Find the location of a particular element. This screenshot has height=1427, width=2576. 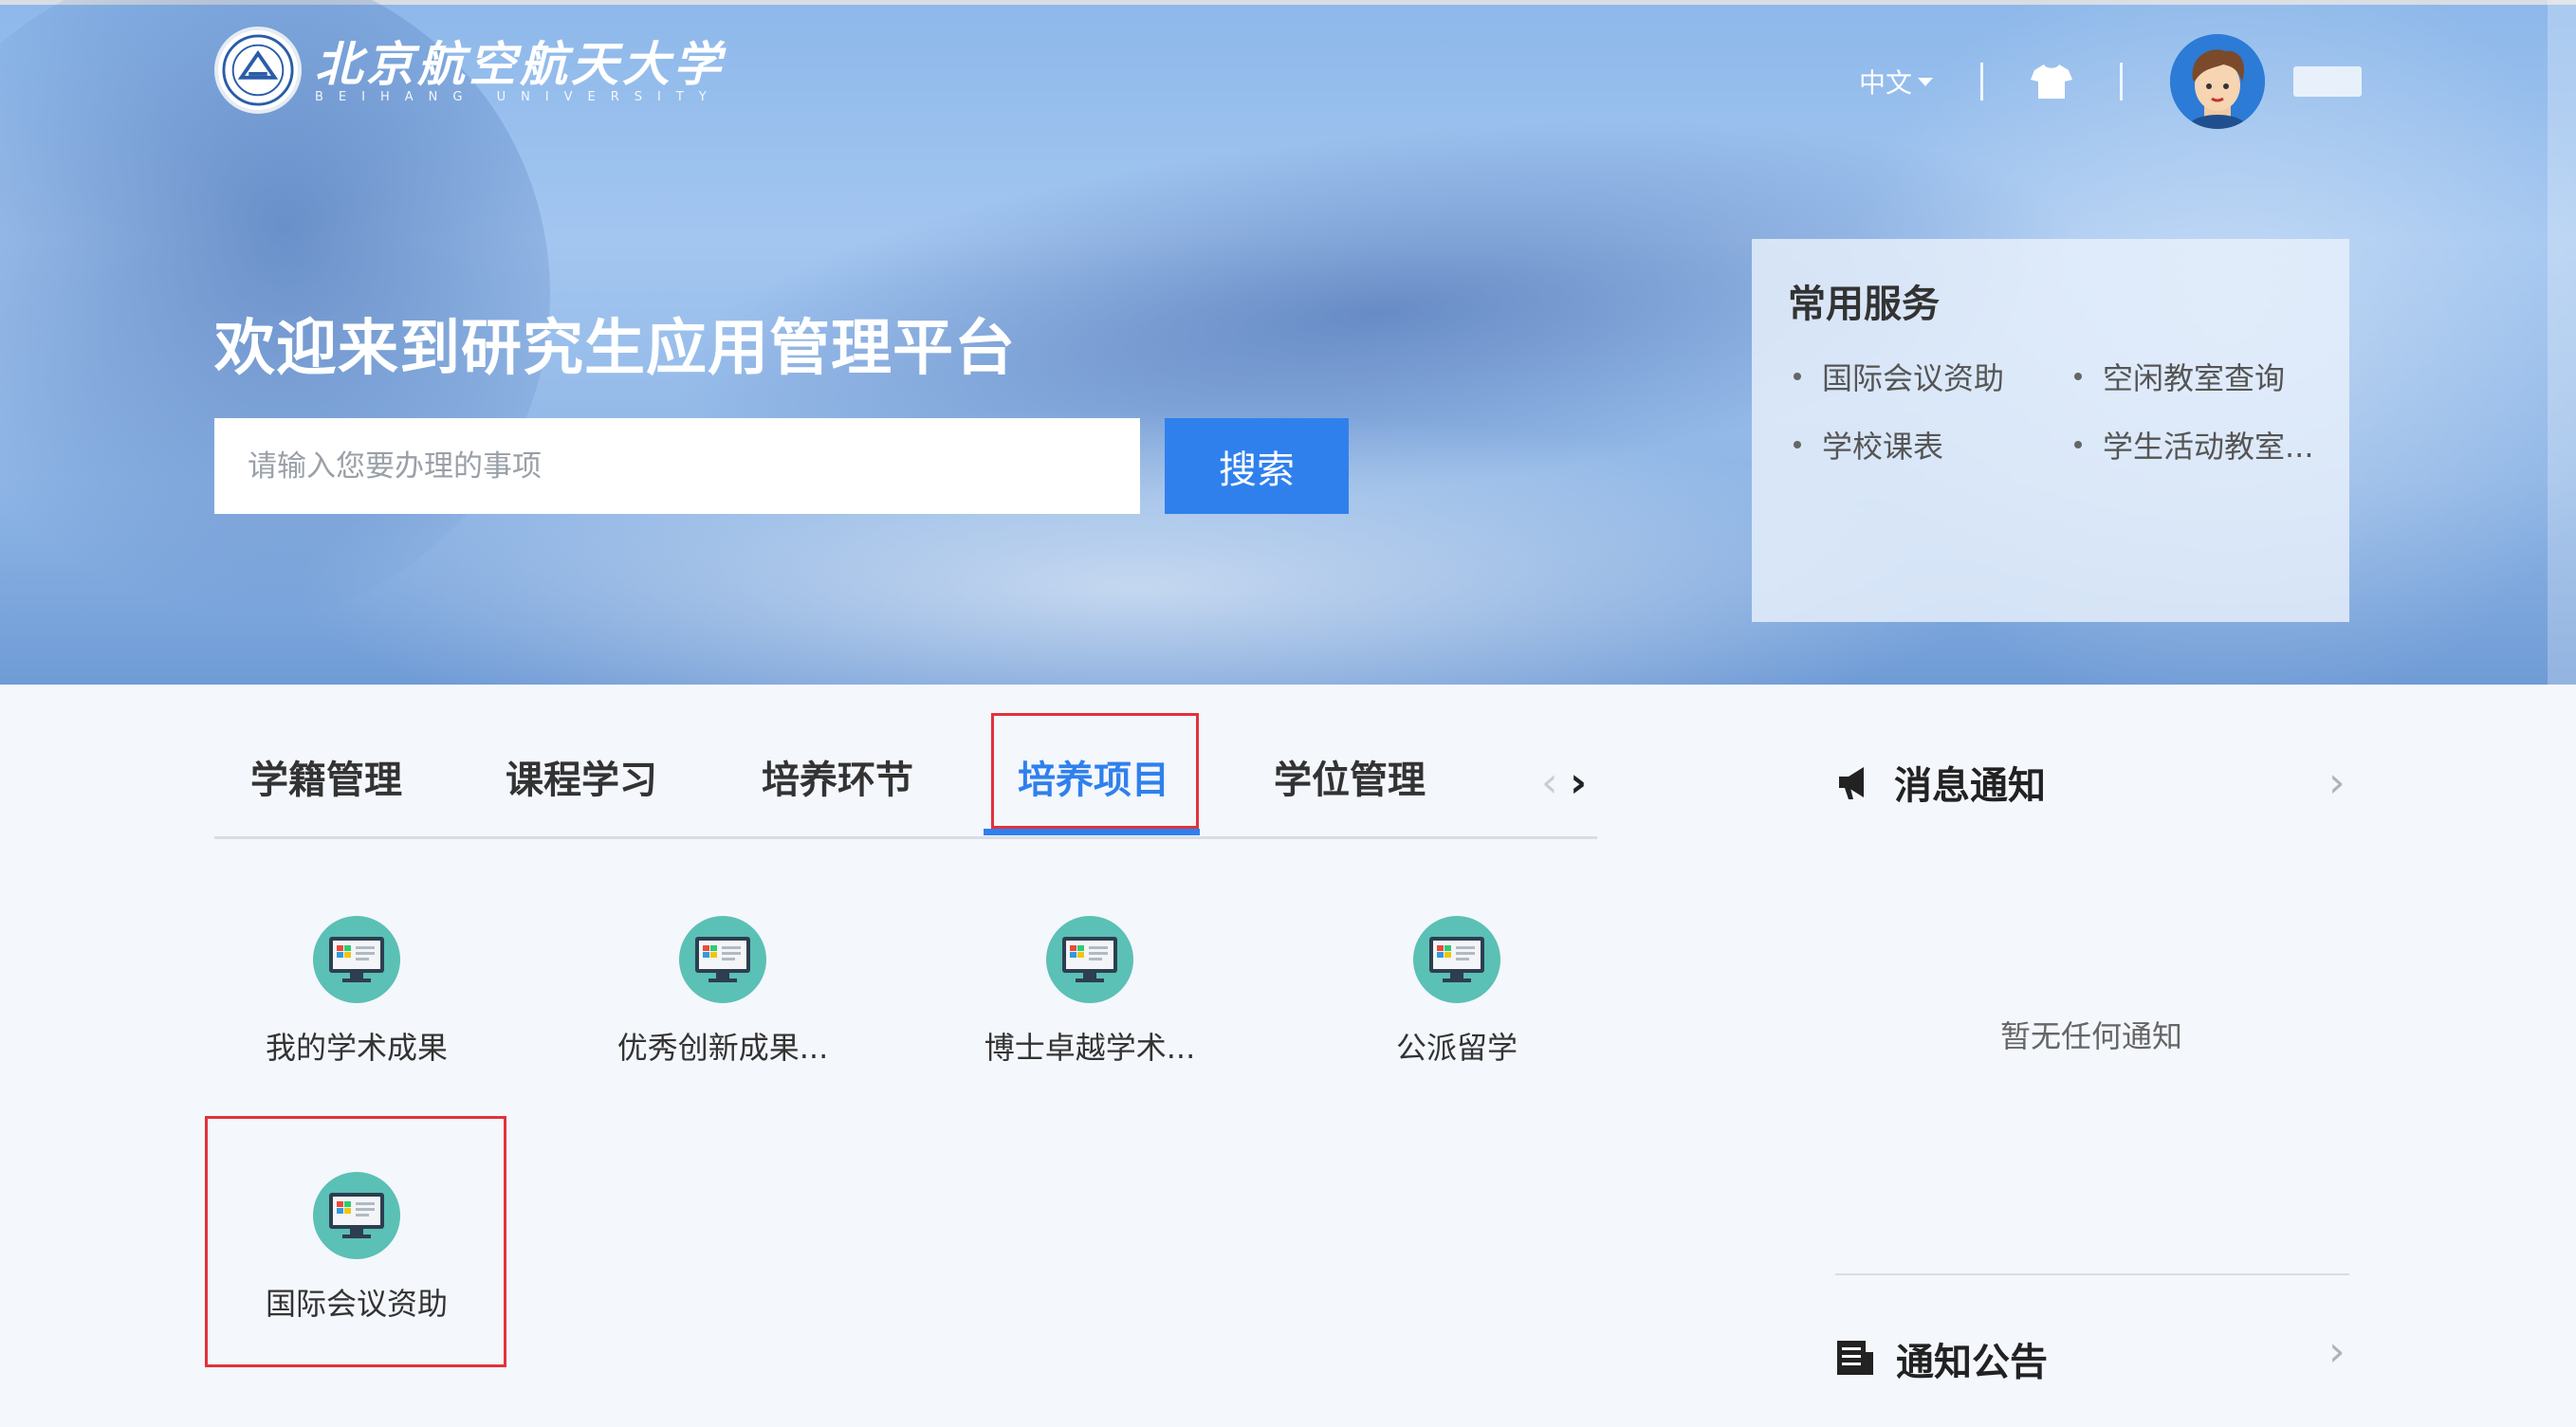

document-list-icon is located at coordinates (1855, 1358).